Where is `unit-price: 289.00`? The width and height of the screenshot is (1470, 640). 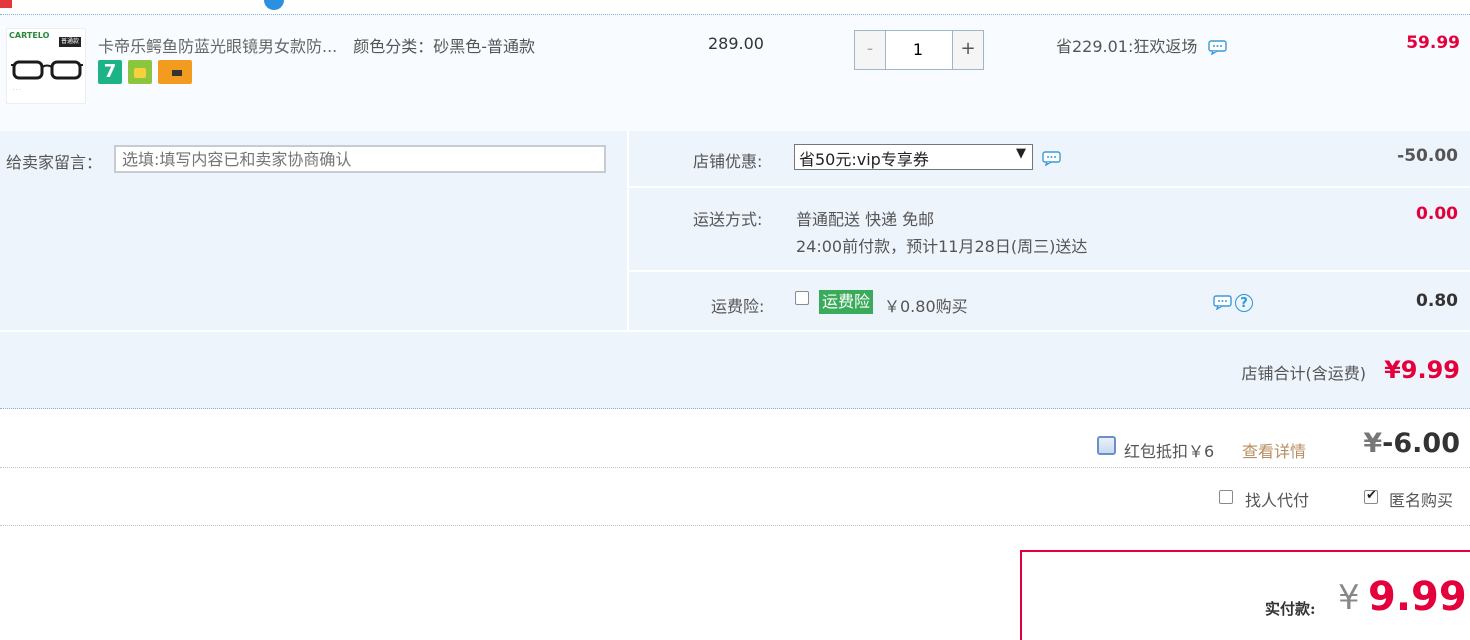
unit-price: 289.00 is located at coordinates (736, 43).